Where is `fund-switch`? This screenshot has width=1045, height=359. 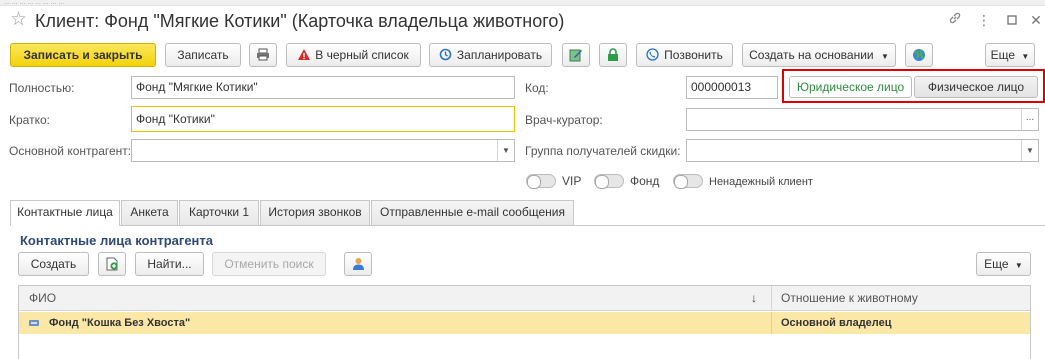
fund-switch is located at coordinates (609, 181).